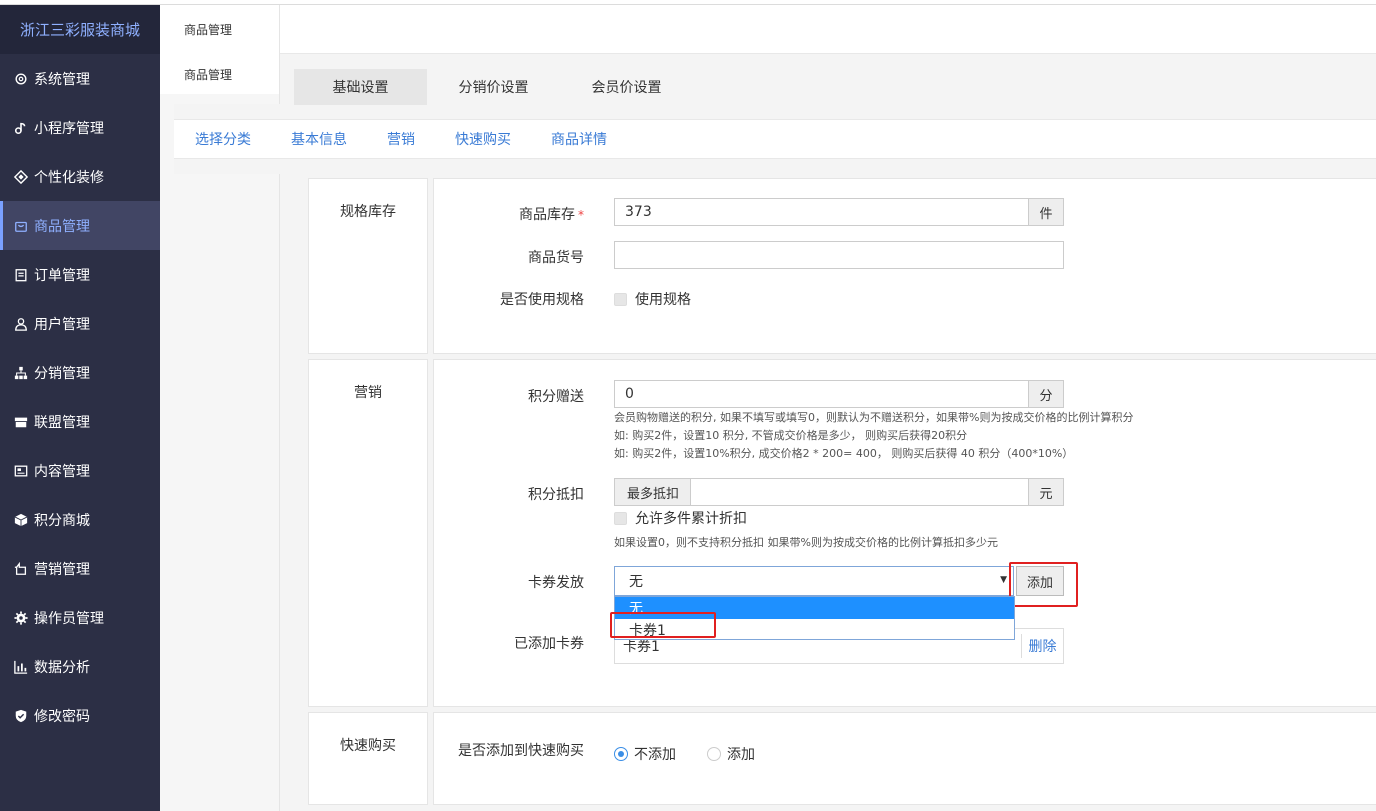  Describe the element at coordinates (21, 128) in the screenshot. I see `link-icon` at that location.